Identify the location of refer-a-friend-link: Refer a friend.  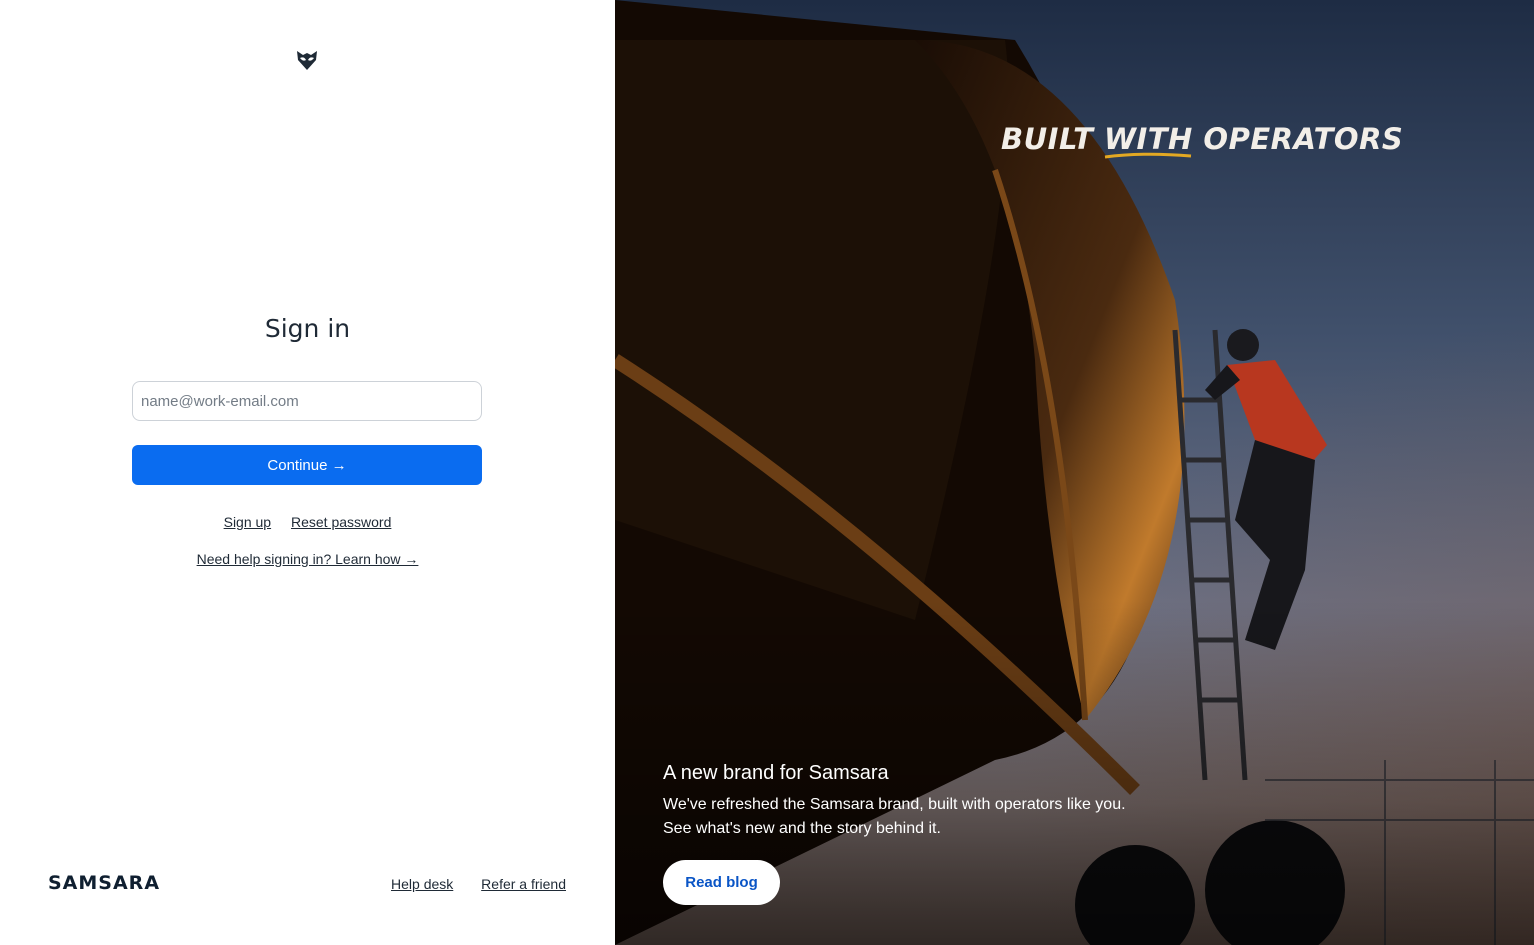
(523, 884).